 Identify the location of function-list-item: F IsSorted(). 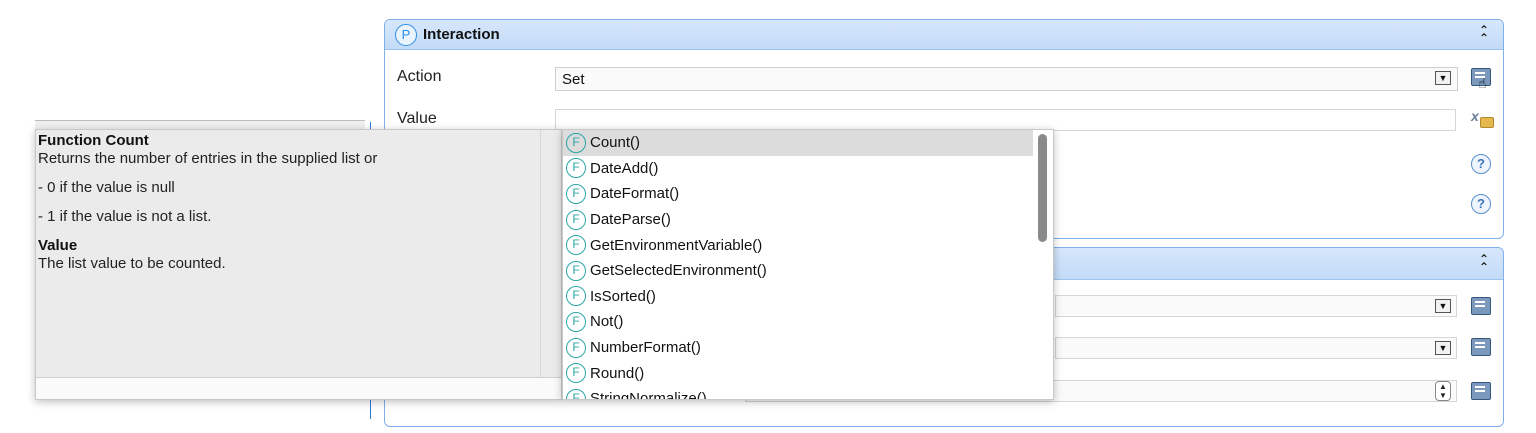
(798, 297).